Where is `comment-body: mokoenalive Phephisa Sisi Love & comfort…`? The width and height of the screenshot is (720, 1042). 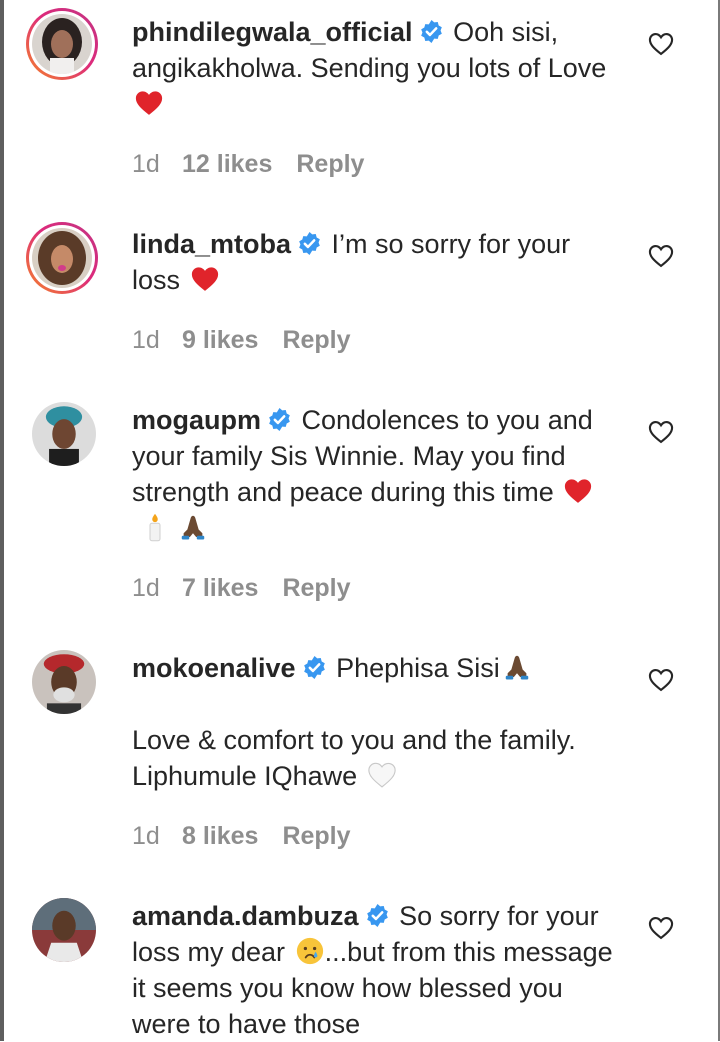 comment-body: mokoenalive Phephisa Sisi Love & comfort… is located at coordinates (377, 722).